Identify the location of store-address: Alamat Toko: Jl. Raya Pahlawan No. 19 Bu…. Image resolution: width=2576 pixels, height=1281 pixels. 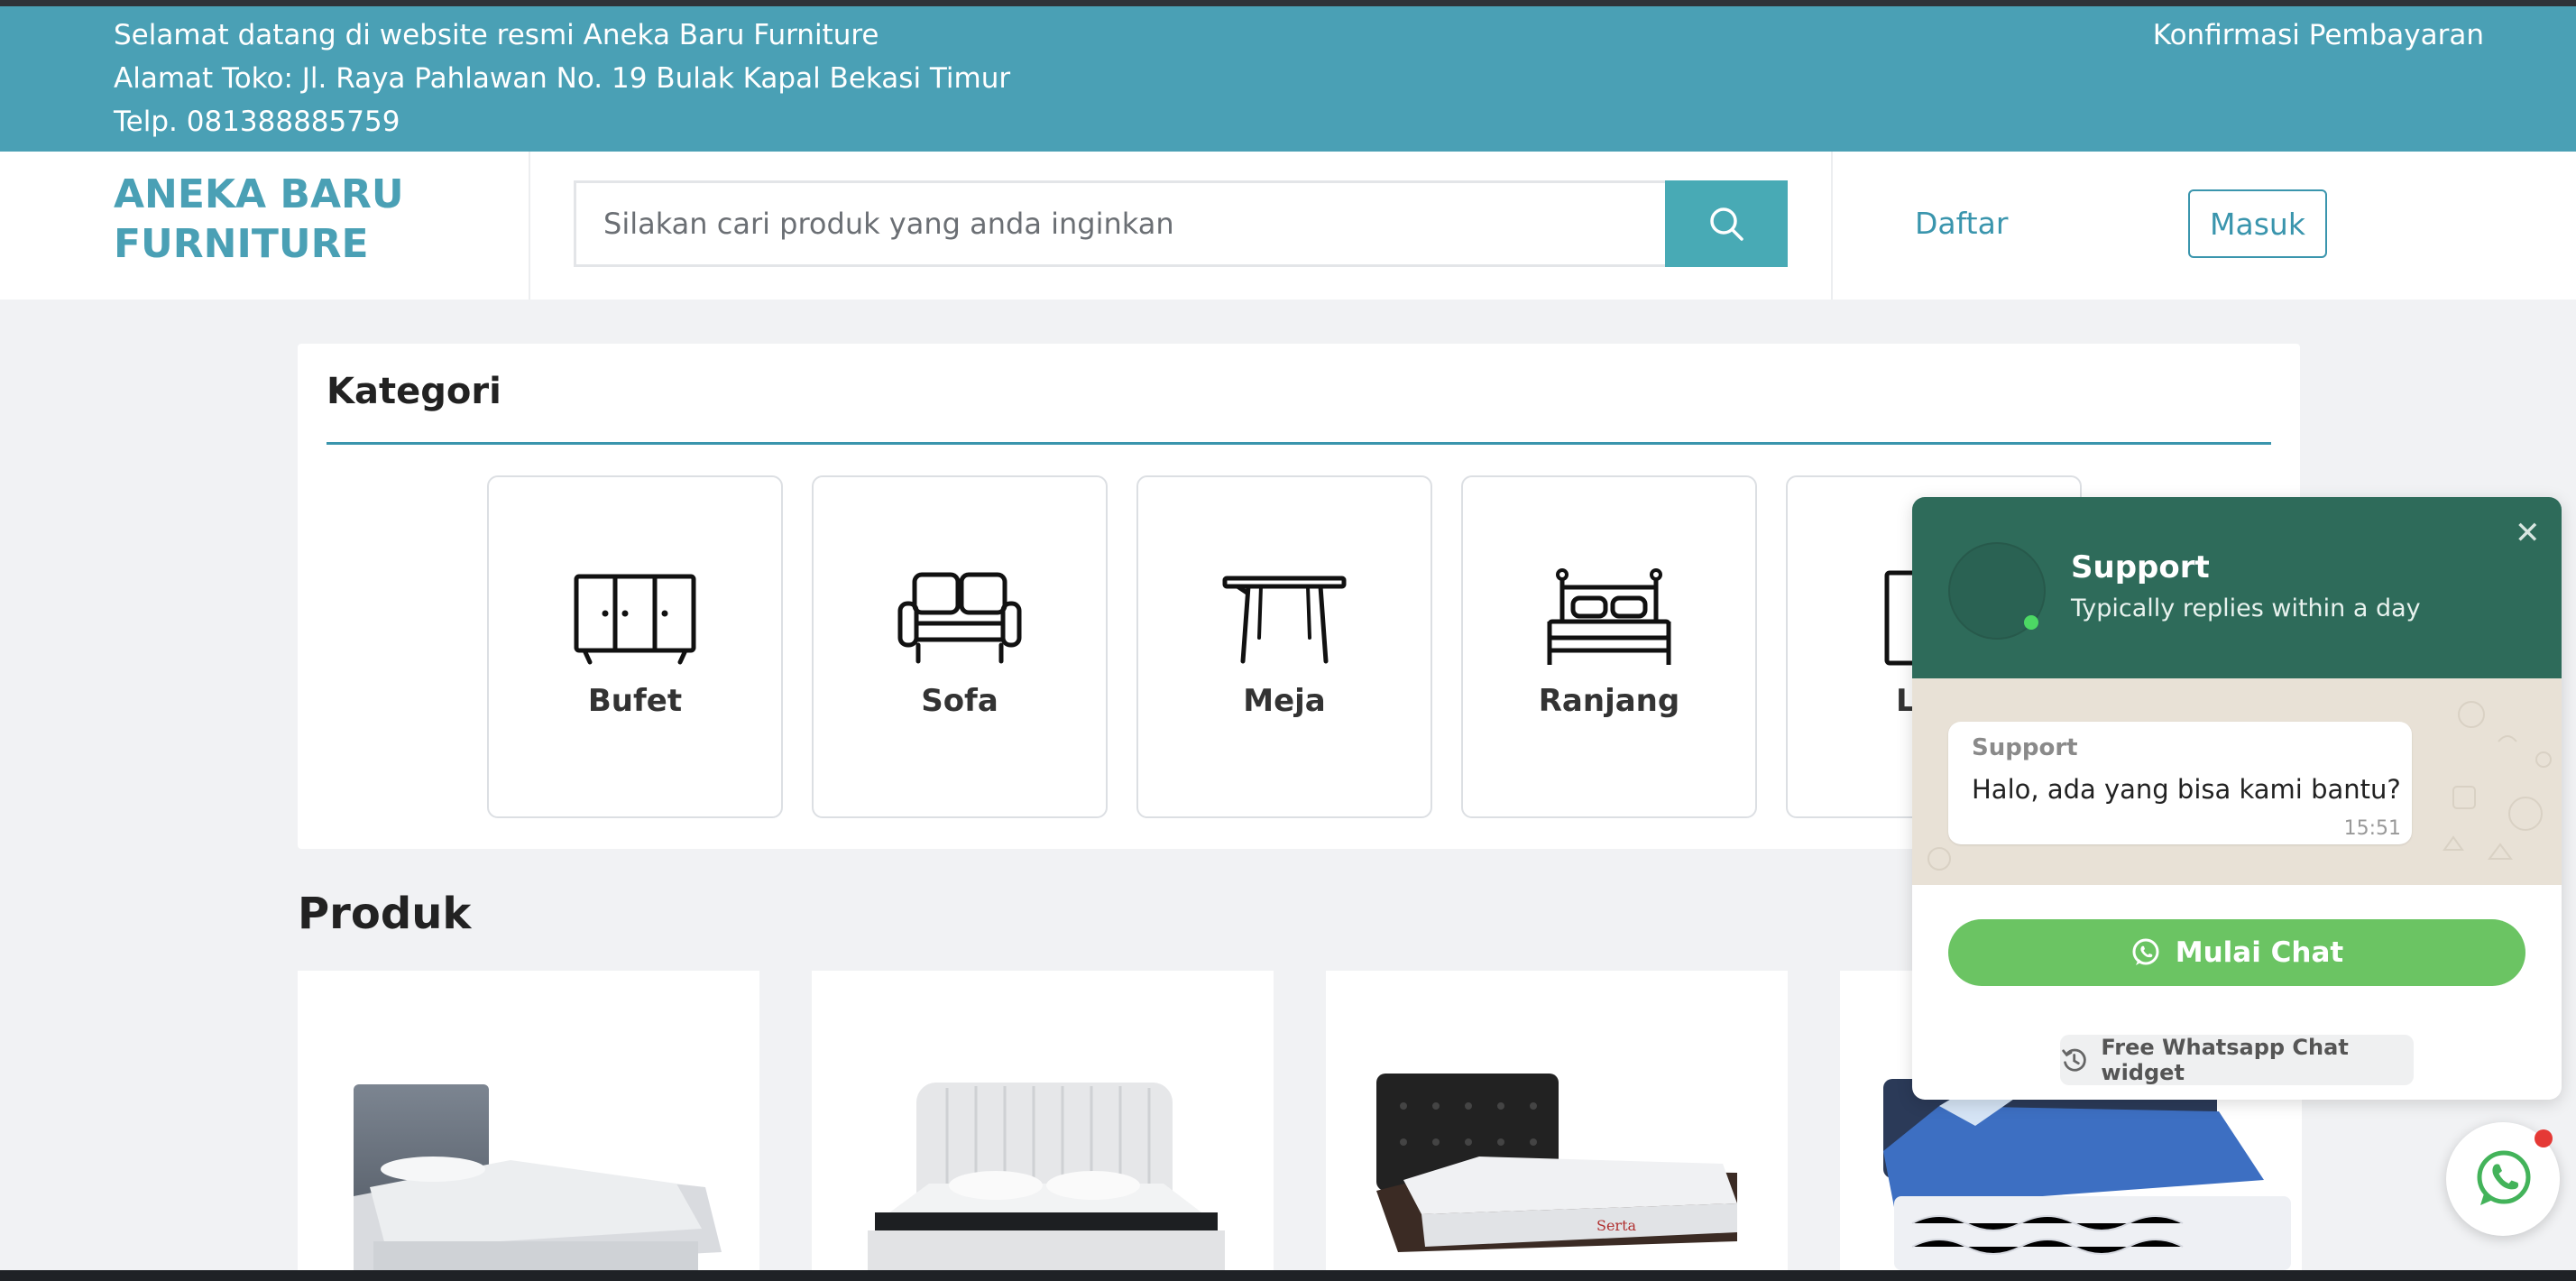
(562, 78).